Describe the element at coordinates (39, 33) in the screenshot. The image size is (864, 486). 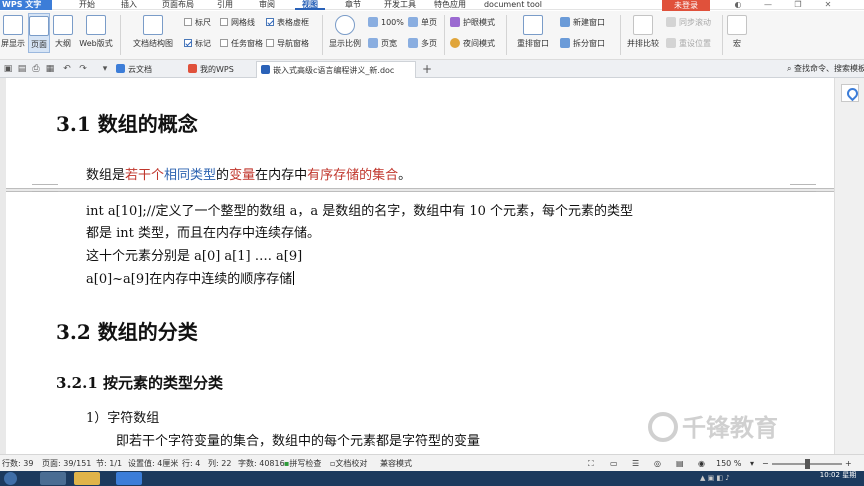
I see `page-view-button: 页面` at that location.